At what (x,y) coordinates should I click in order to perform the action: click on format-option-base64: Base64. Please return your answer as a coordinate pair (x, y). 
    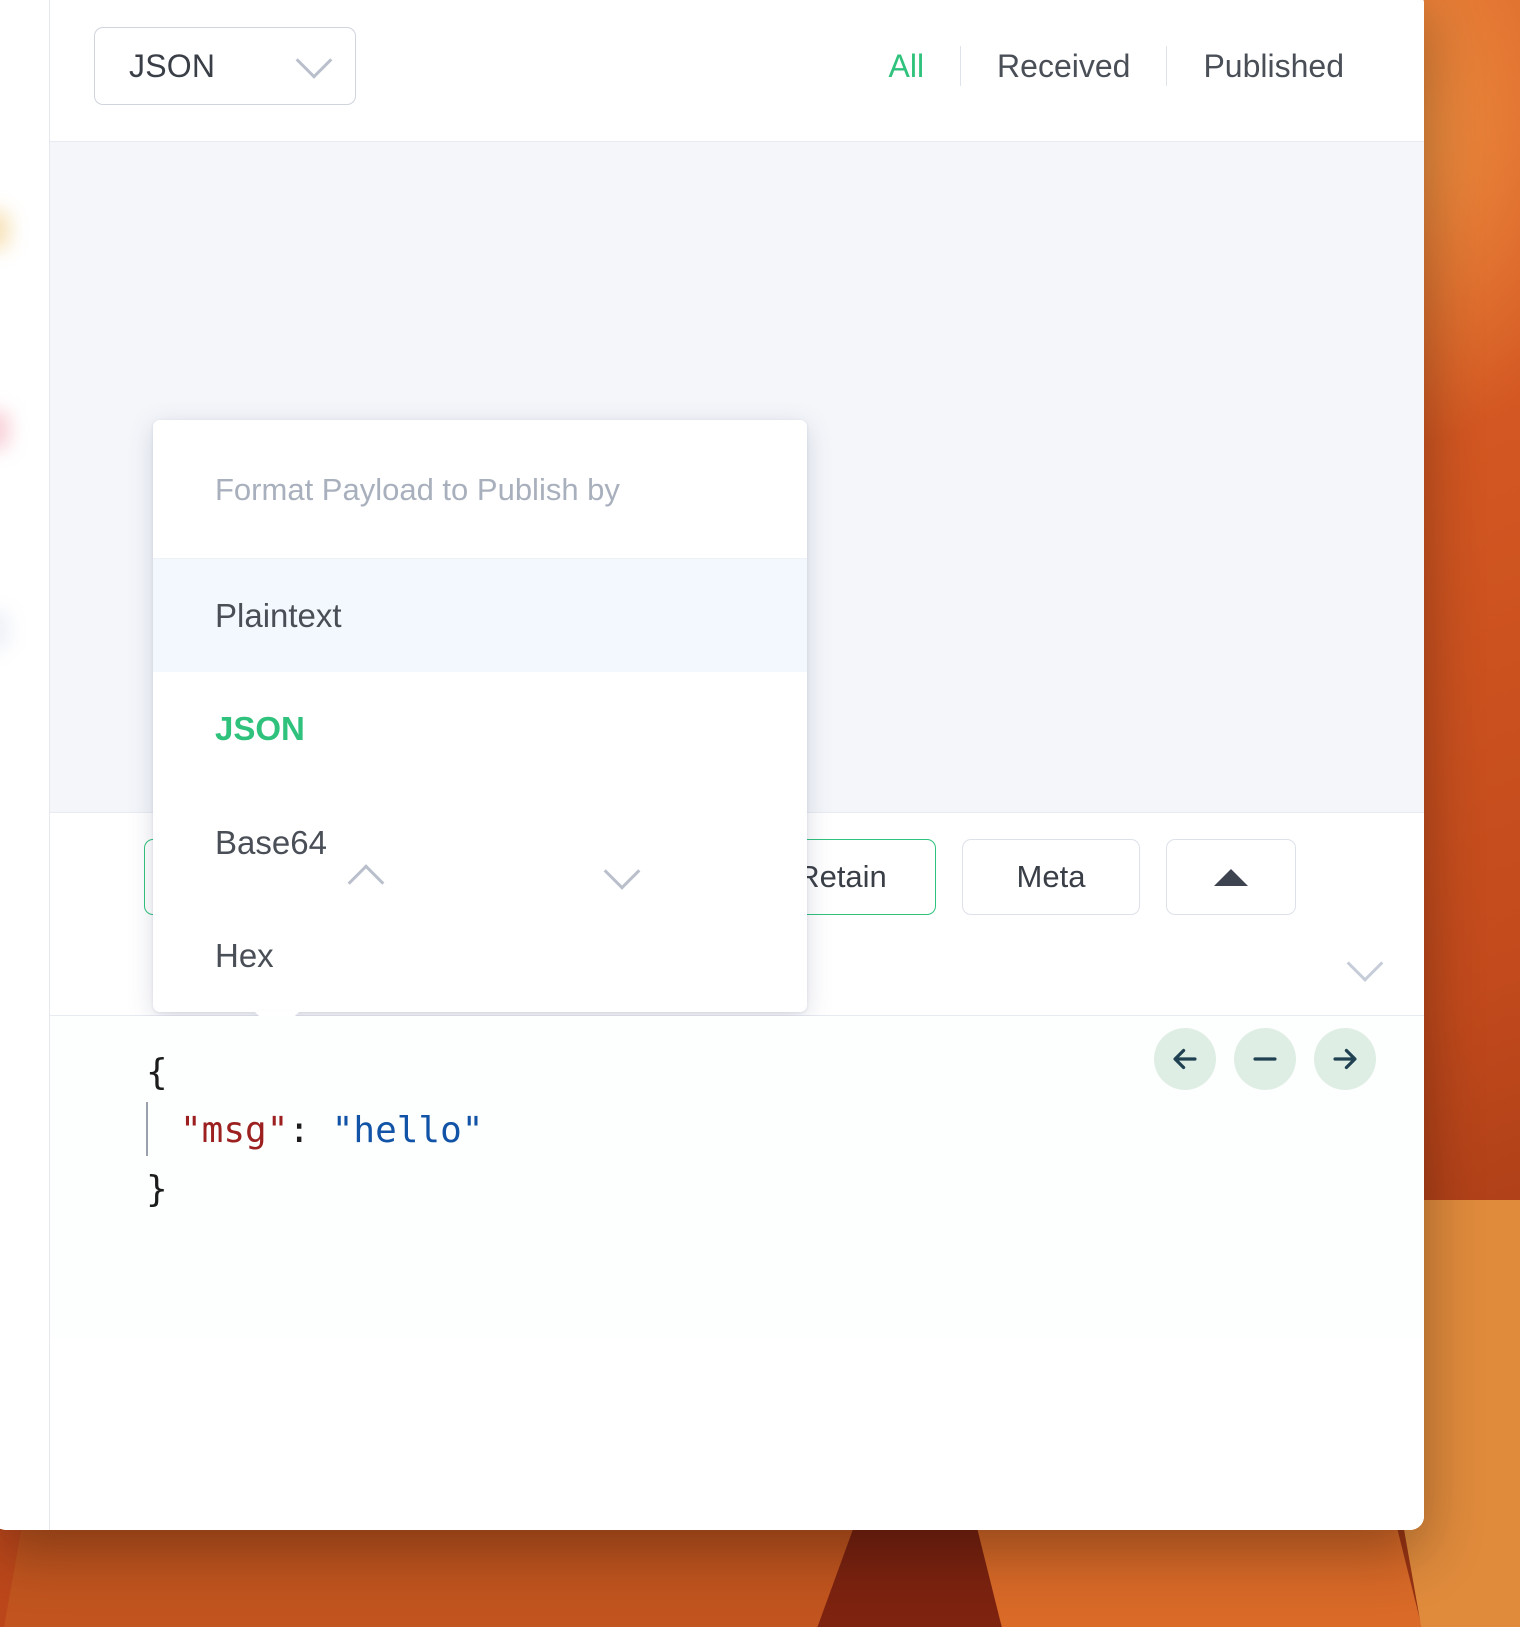
    Looking at the image, I should click on (480, 842).